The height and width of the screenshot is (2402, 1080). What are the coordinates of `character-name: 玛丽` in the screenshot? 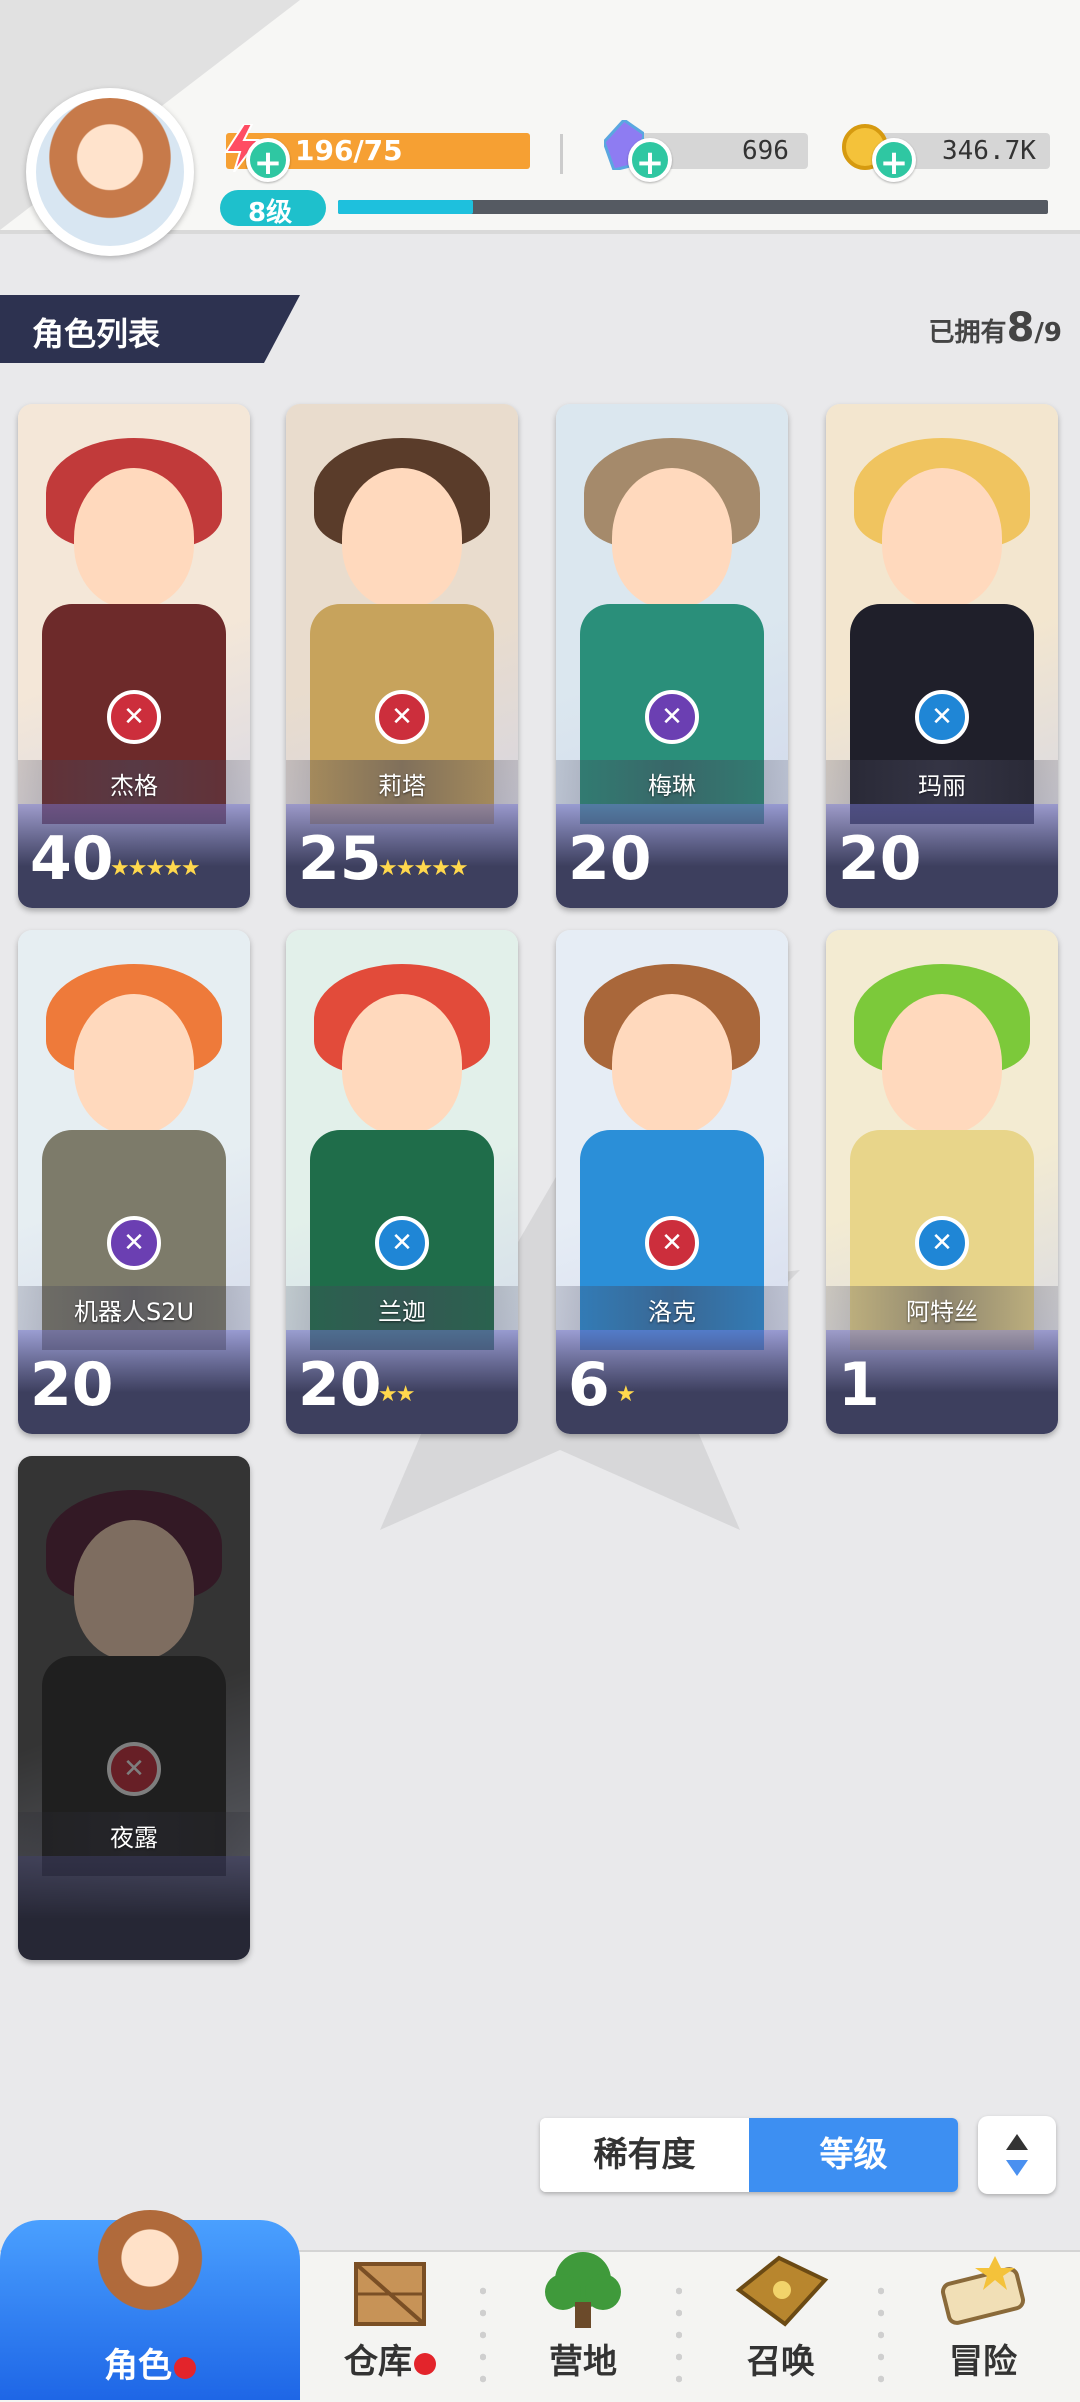 It's located at (942, 786).